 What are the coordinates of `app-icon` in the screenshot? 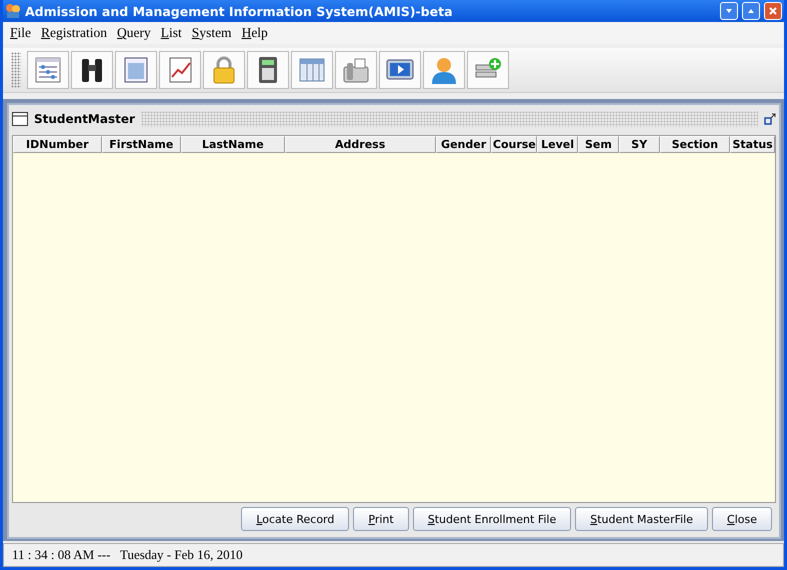 It's located at (13, 11).